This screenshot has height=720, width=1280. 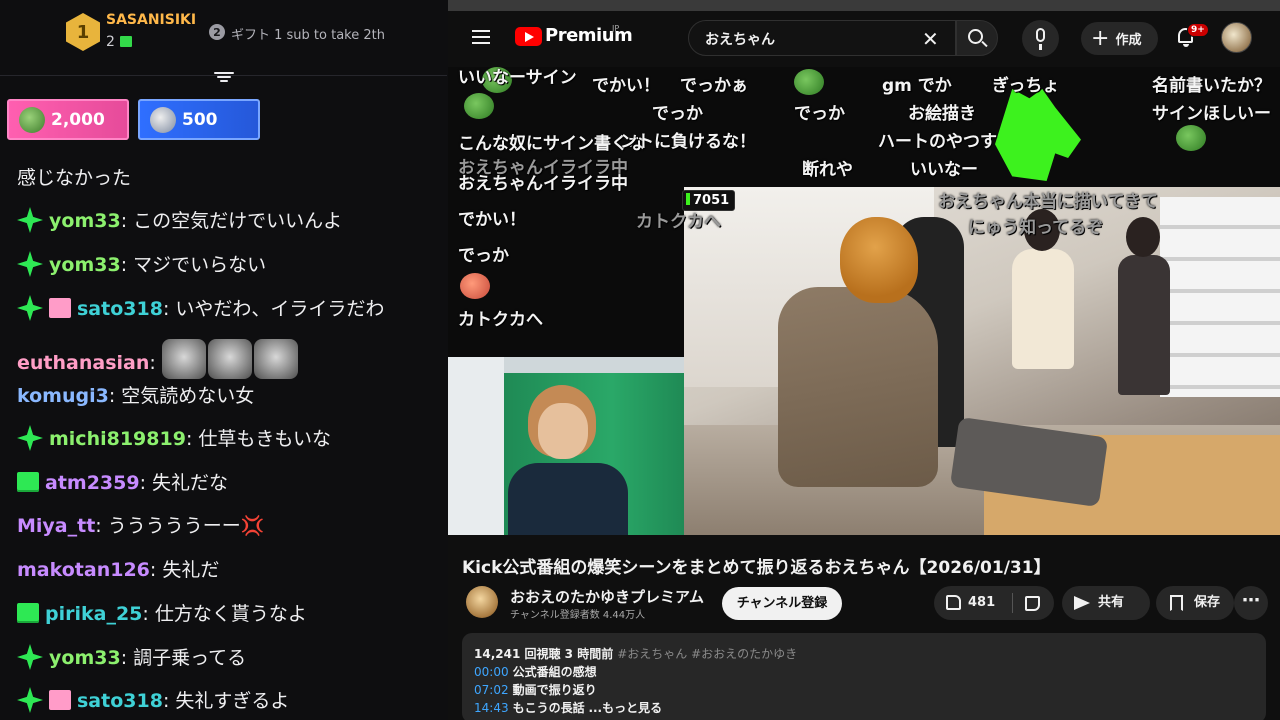 I want to click on search-button, so click(x=977, y=38).